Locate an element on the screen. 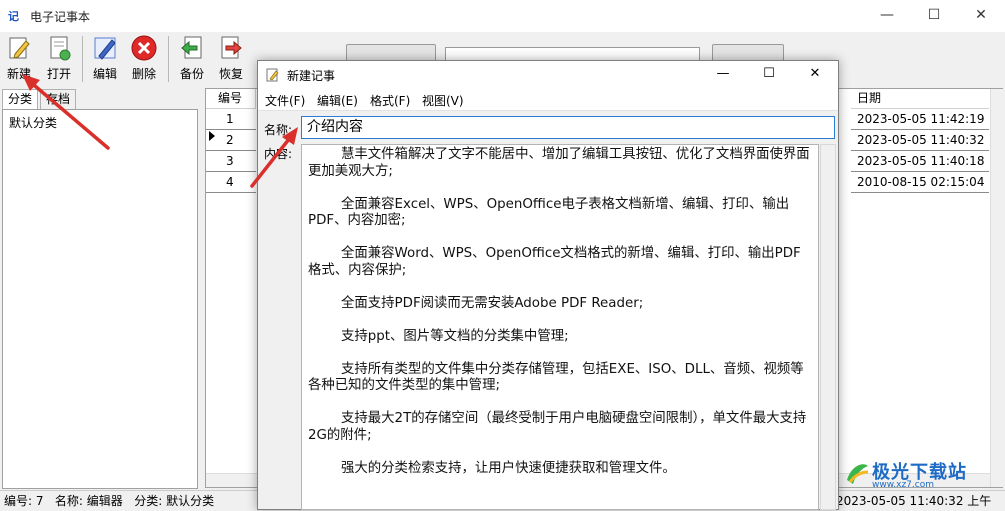 The image size is (1005, 511). dialog-maximize-button: ☐ is located at coordinates (769, 75).